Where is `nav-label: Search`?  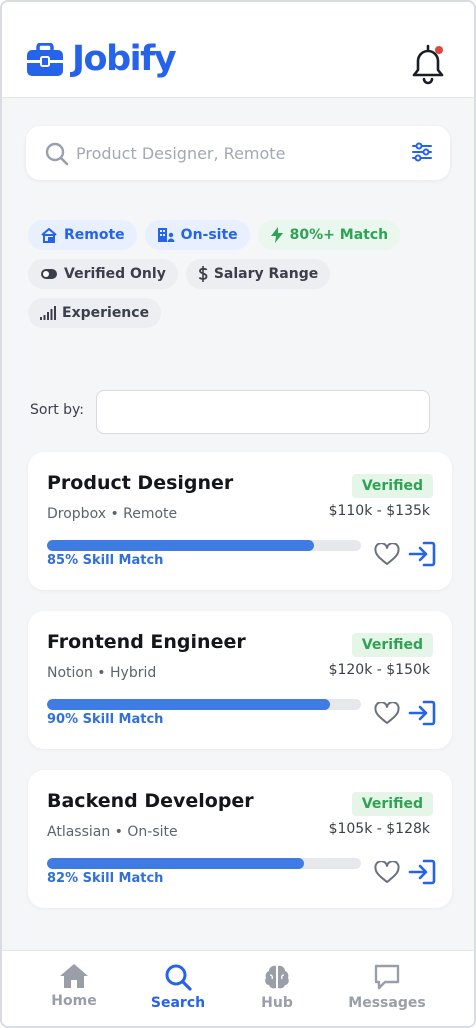
nav-label: Search is located at coordinates (178, 1003).